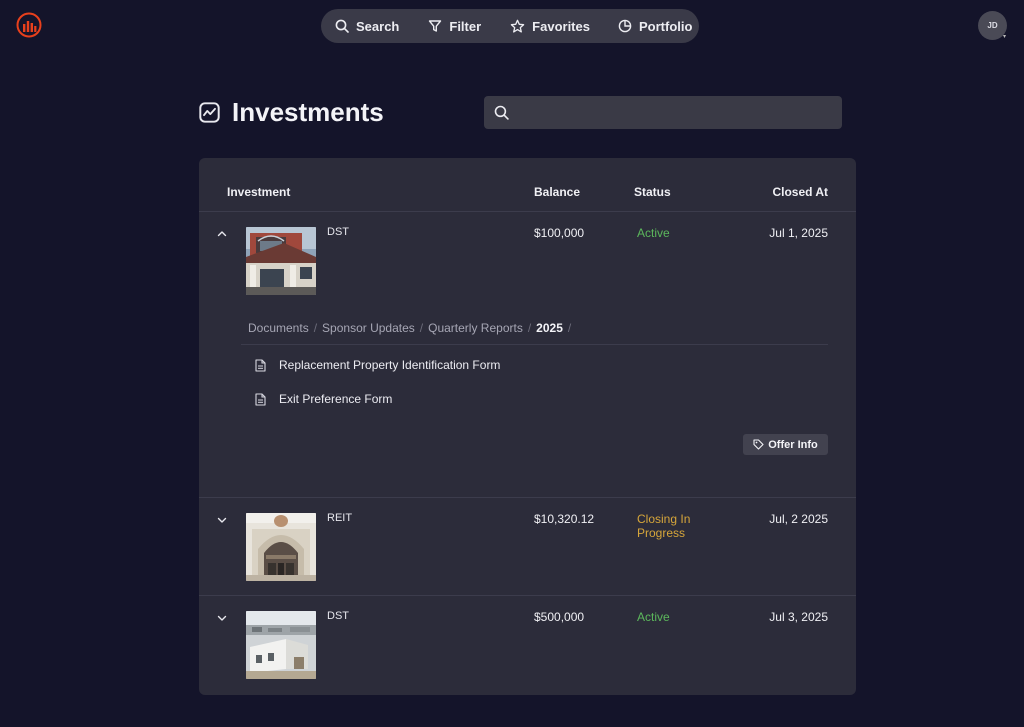 This screenshot has width=1024, height=727. Describe the element at coordinates (677, 112) in the screenshot. I see `investment-search-input` at that location.